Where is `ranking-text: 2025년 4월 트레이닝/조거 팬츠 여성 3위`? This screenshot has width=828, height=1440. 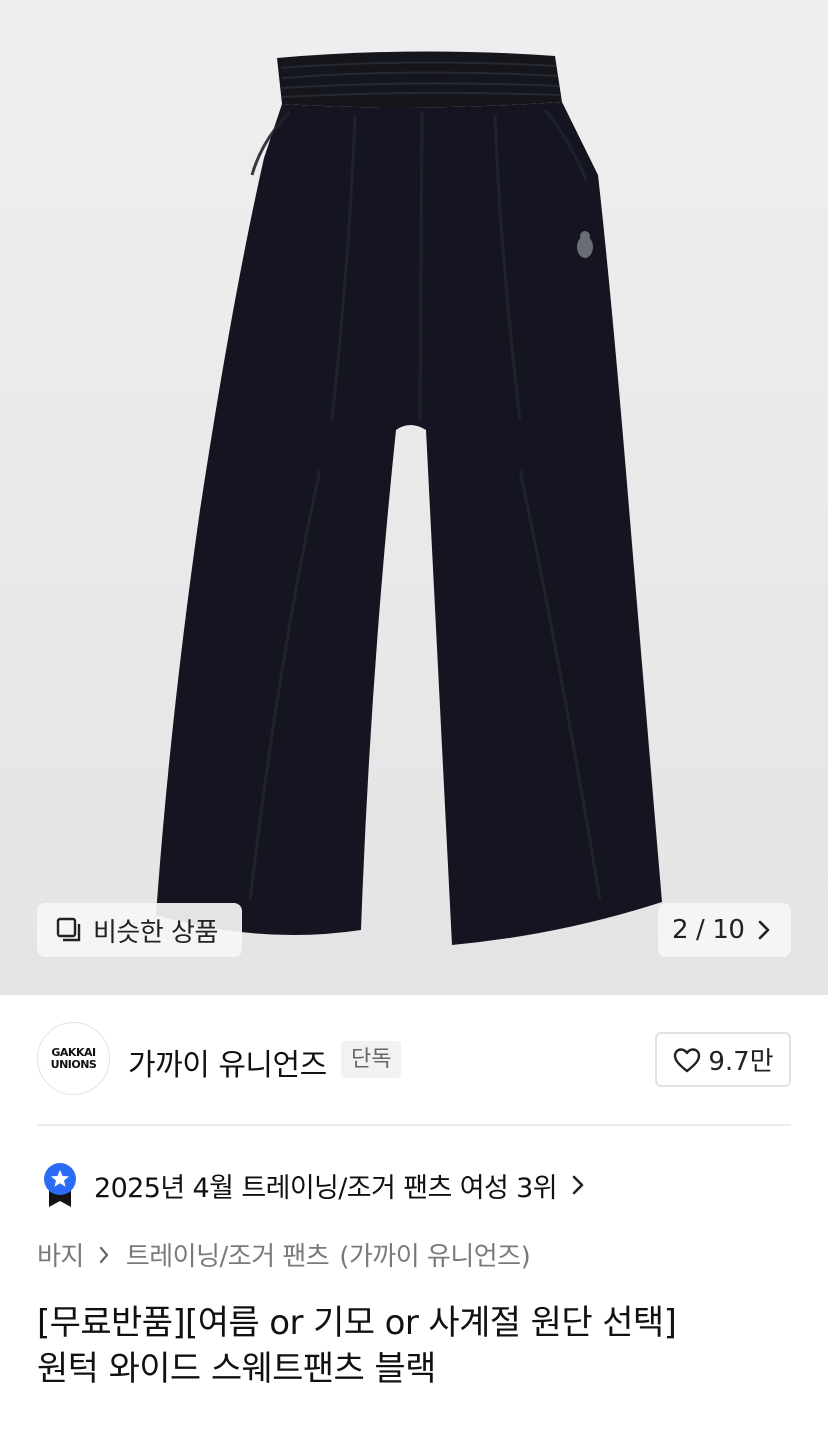 ranking-text: 2025년 4월 트레이닝/조거 팬츠 여성 3위 is located at coordinates (326, 1188).